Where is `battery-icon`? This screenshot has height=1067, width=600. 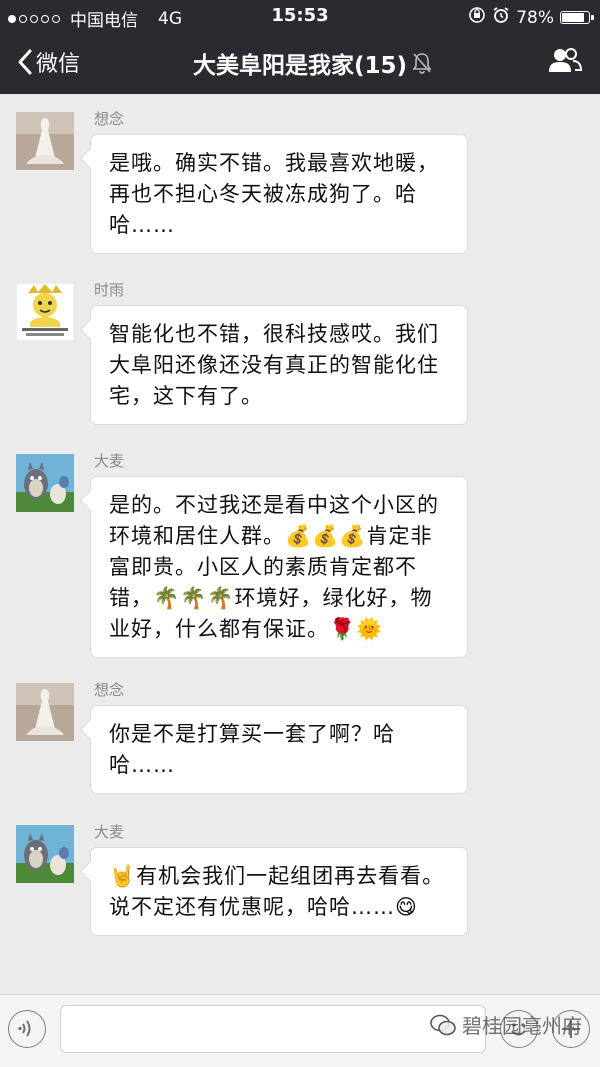
battery-icon is located at coordinates (577, 17).